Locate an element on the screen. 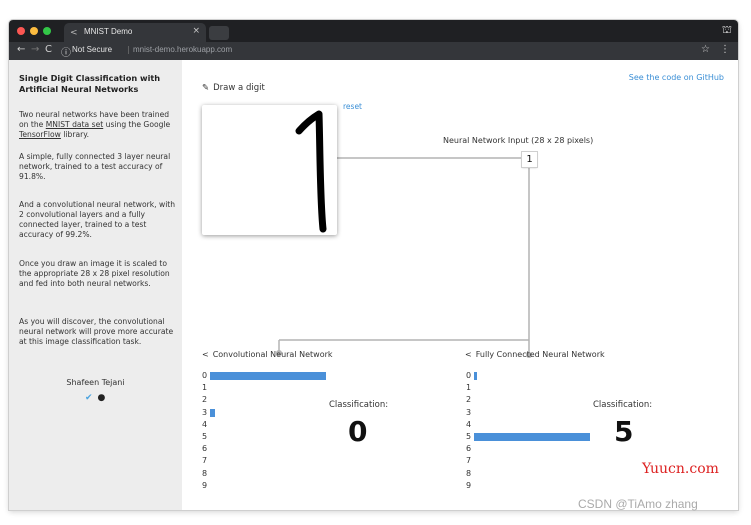 The width and height of the screenshot is (751, 525). back-icon: ← is located at coordinates (21, 49).